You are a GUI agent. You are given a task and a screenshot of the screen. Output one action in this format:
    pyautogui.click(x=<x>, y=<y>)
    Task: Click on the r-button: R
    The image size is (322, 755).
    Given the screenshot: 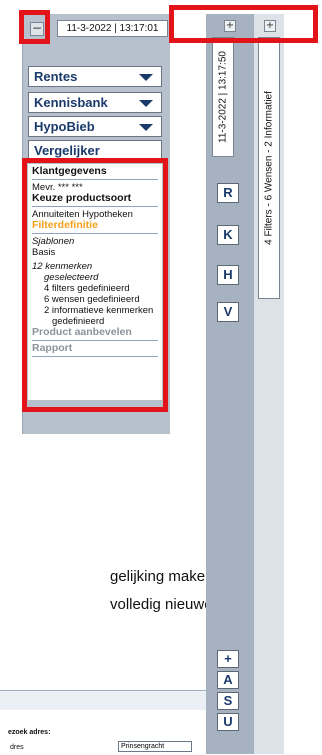 What is the action you would take?
    pyautogui.click(x=228, y=193)
    